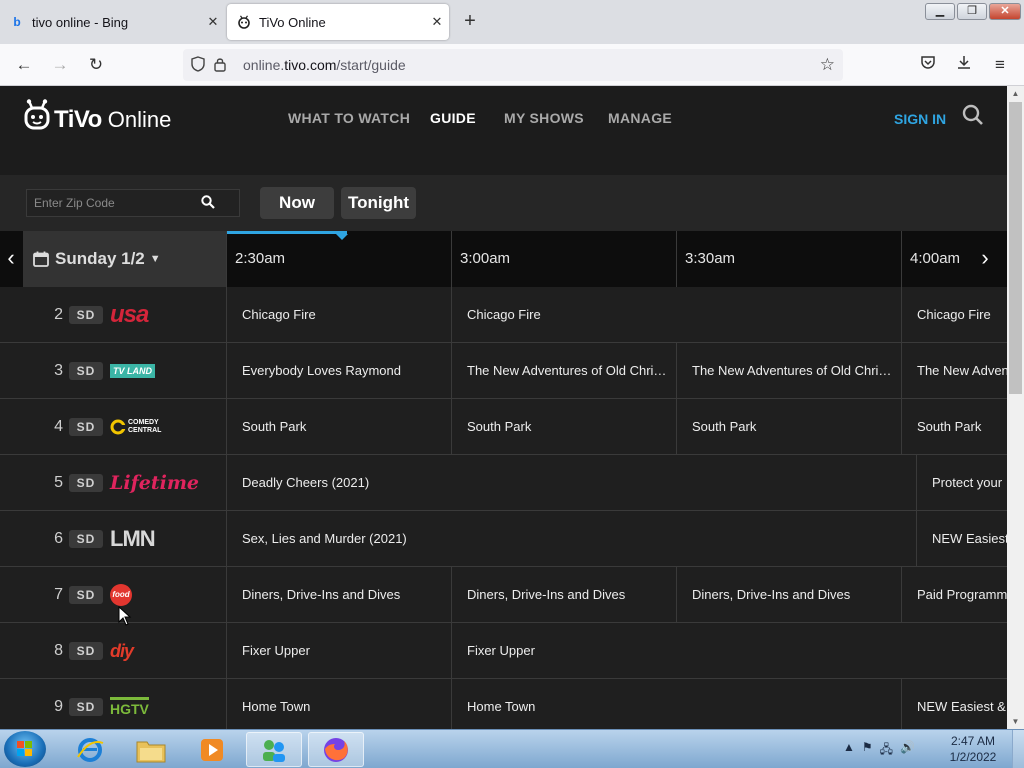 The width and height of the screenshot is (1024, 768). Describe the element at coordinates (24, 65) in the screenshot. I see `back-icon: ←` at that location.